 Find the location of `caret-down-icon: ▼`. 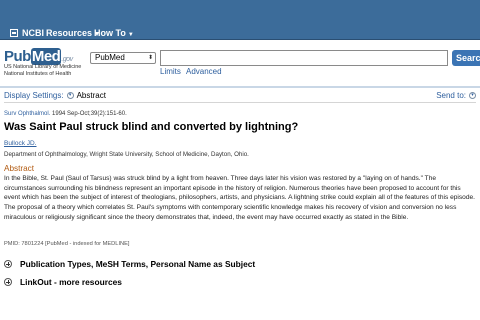

caret-down-icon: ▼ is located at coordinates (130, 35).